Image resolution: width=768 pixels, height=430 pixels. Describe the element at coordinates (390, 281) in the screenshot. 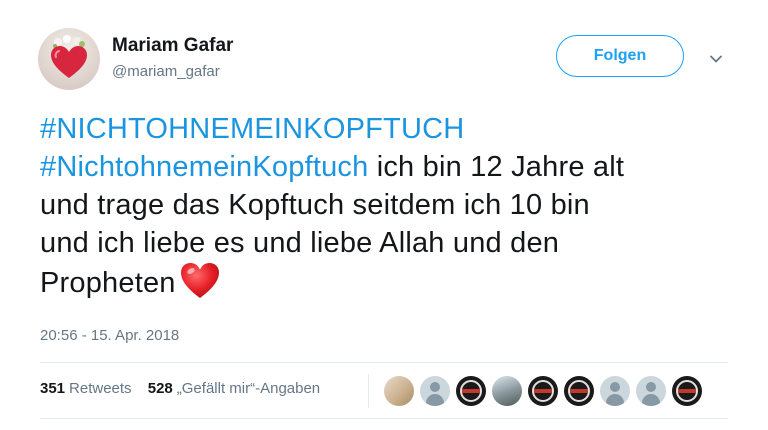

I see `tweet-line: Propheten` at that location.